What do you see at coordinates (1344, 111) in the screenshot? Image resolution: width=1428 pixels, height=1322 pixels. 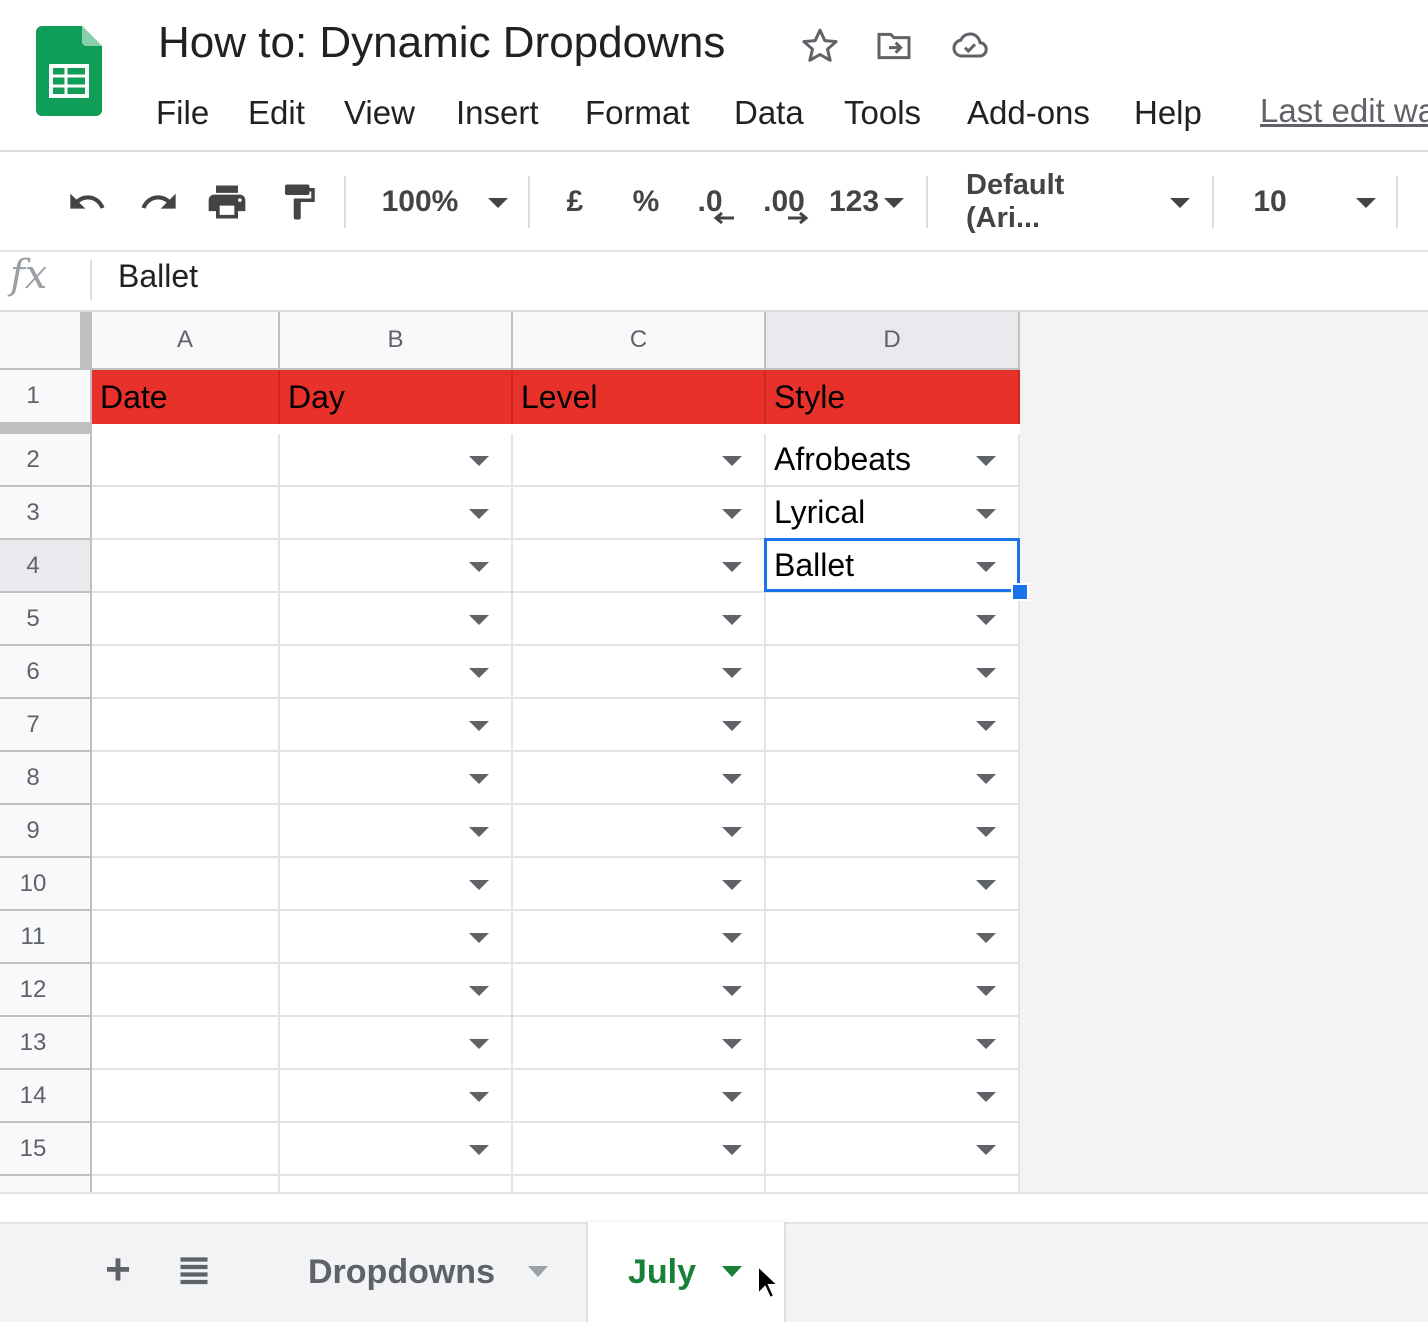 I see `last-edit-link: Last edit was` at bounding box center [1344, 111].